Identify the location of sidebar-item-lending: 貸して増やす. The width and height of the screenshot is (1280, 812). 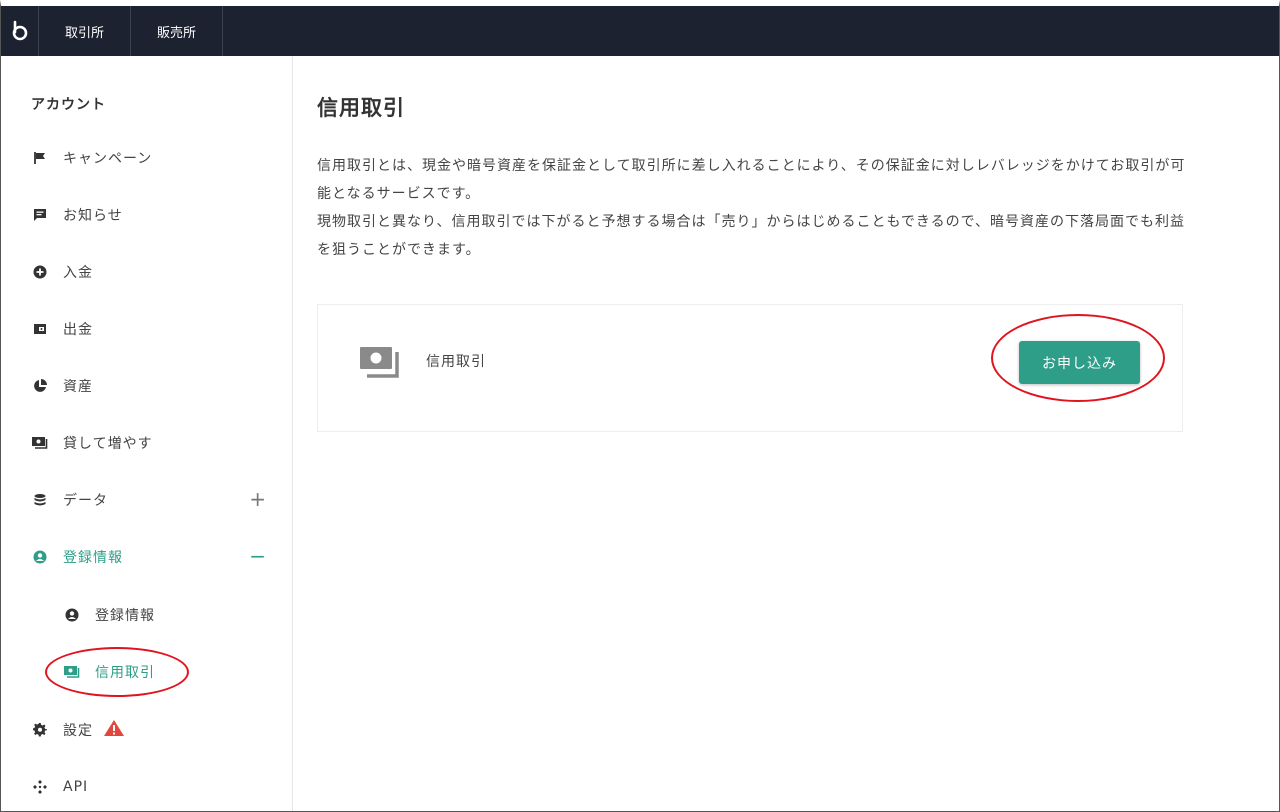
(156, 443).